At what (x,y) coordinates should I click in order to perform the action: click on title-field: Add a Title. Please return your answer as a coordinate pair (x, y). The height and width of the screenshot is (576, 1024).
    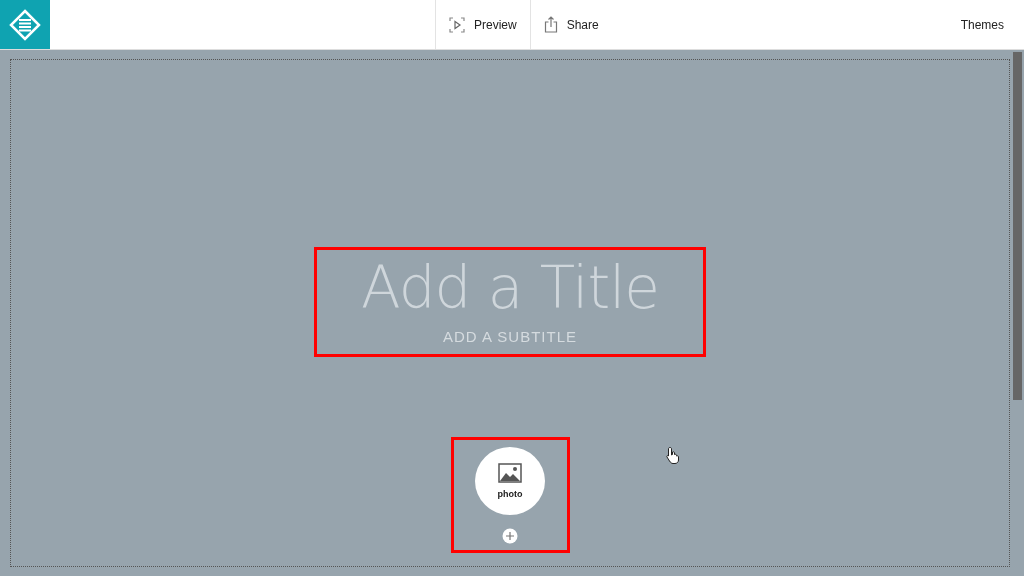
    Looking at the image, I should click on (510, 288).